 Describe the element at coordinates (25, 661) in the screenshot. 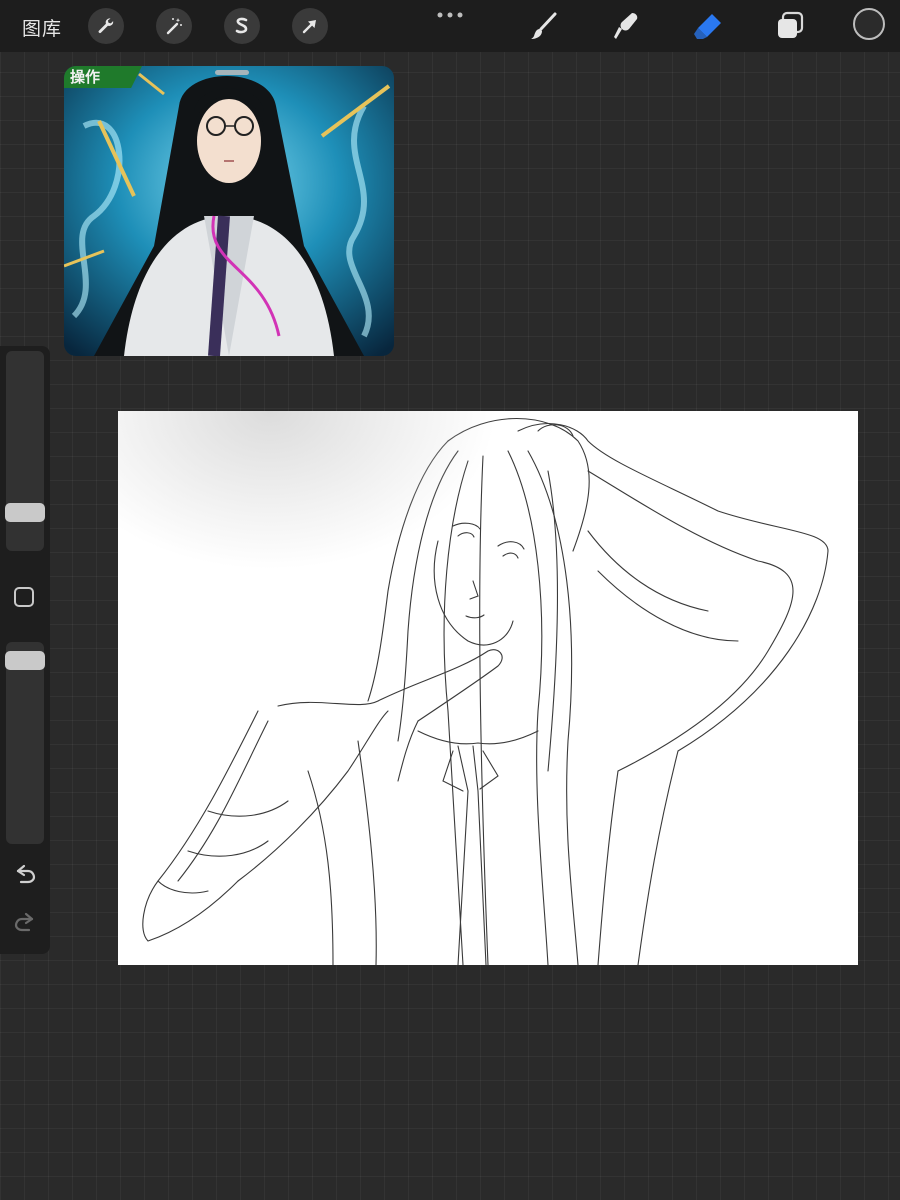

I see `brush-opacity-thumb` at that location.